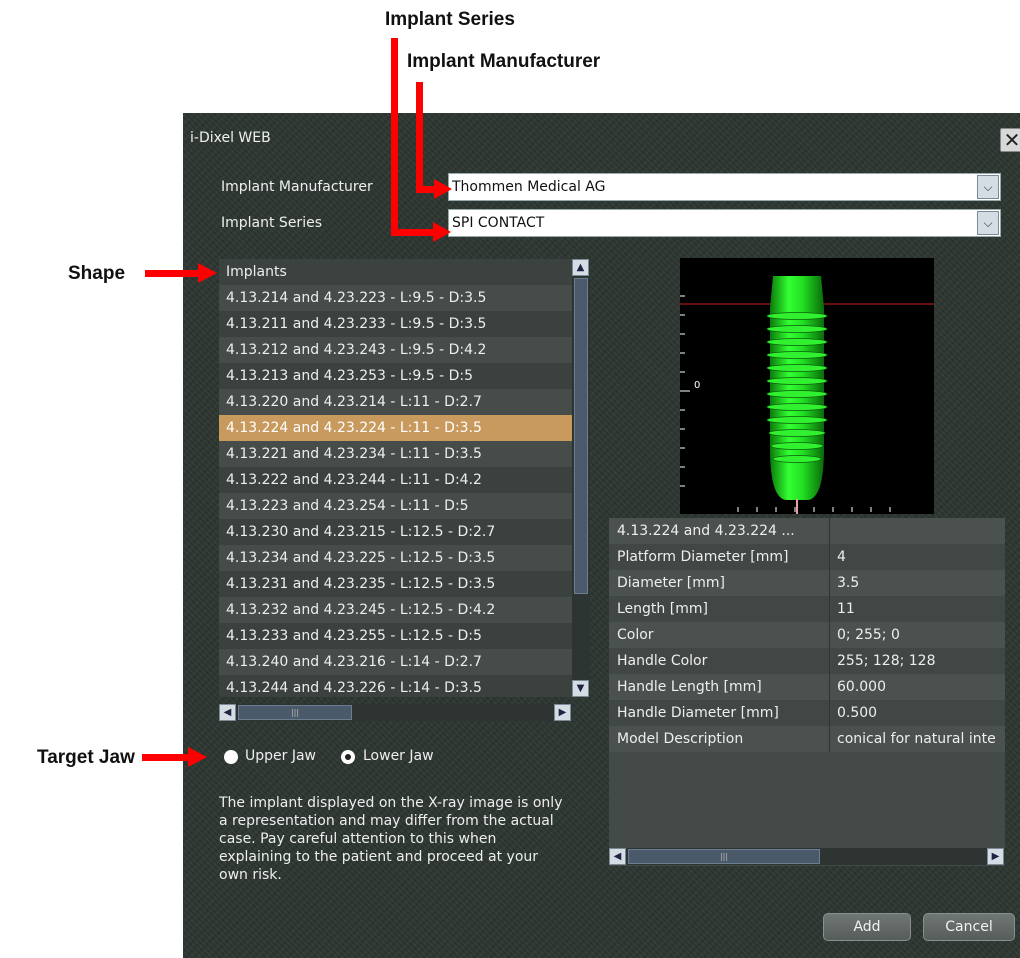  What do you see at coordinates (807, 635) in the screenshot?
I see `property-row: Color 0; 255; 0` at bounding box center [807, 635].